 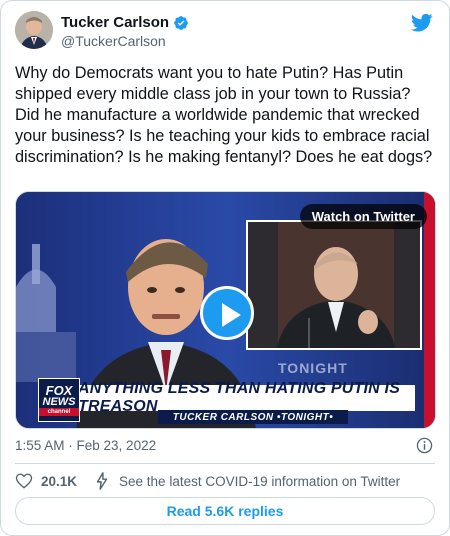 I want to click on like-count: 20.1K, so click(x=59, y=481).